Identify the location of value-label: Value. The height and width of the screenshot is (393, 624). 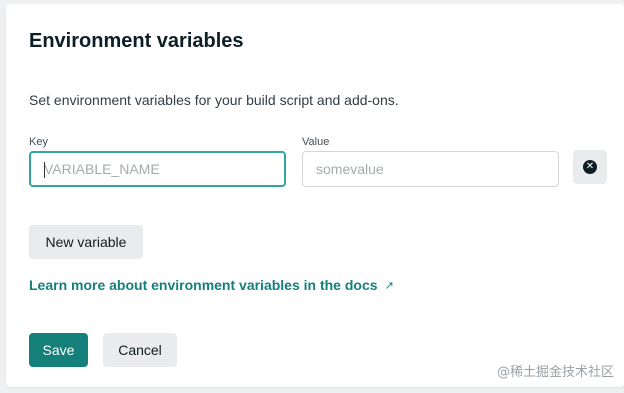
(316, 142).